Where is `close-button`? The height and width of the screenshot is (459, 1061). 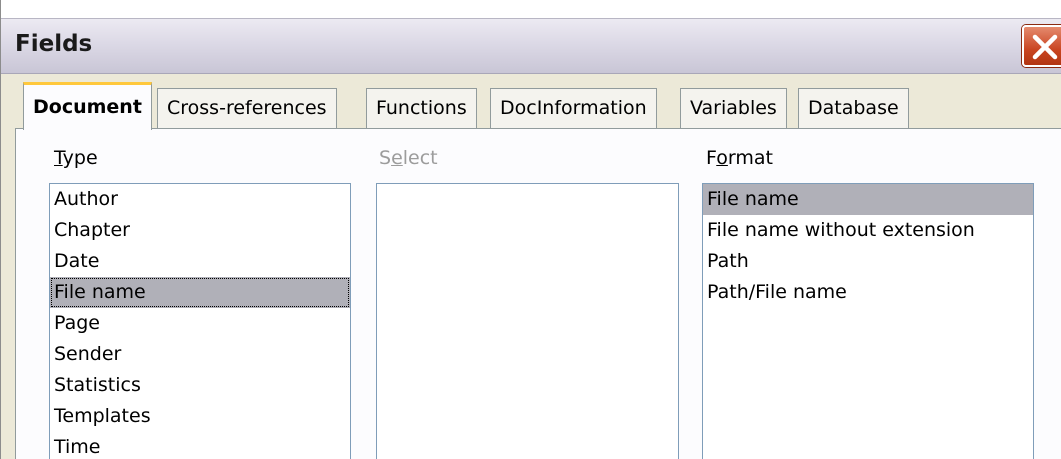
close-button is located at coordinates (1041, 46).